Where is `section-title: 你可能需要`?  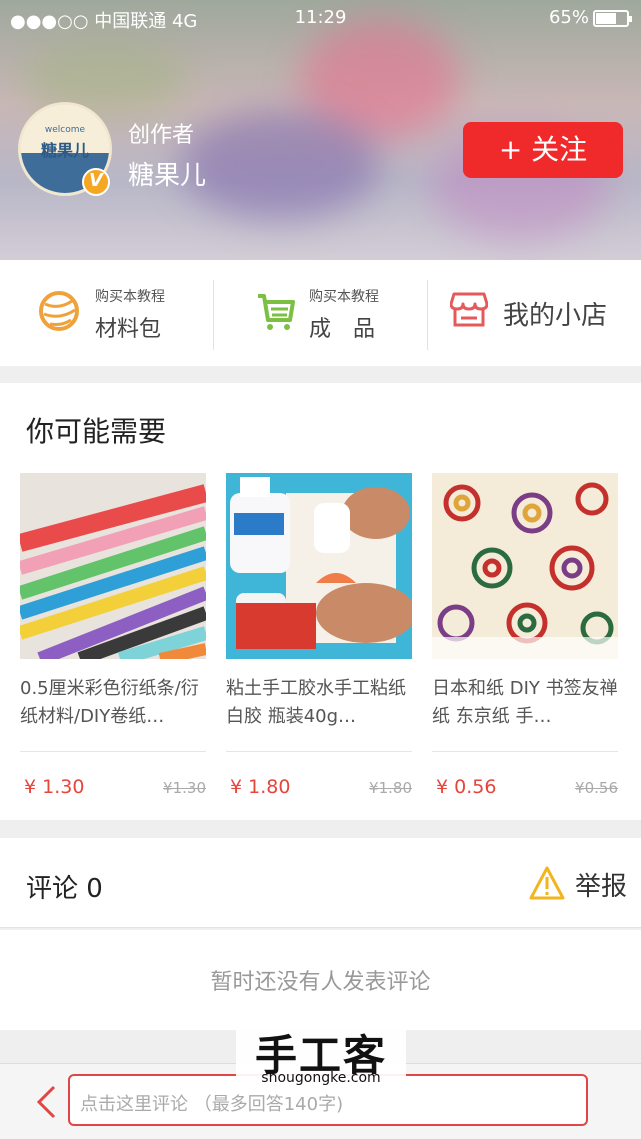 section-title: 你可能需要 is located at coordinates (96, 431).